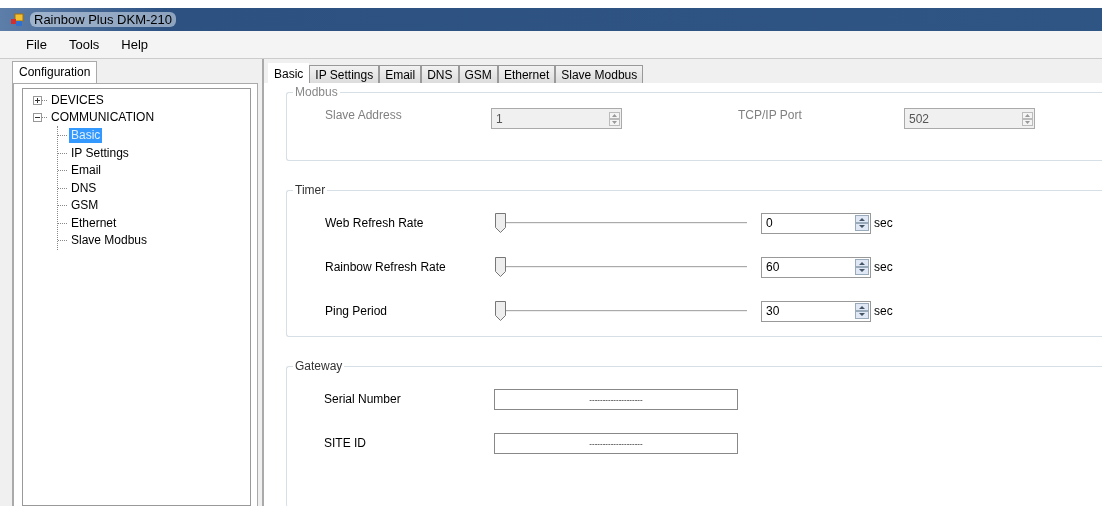 The width and height of the screenshot is (1102, 506). What do you see at coordinates (316, 92) in the screenshot?
I see `group-title: Modbus` at bounding box center [316, 92].